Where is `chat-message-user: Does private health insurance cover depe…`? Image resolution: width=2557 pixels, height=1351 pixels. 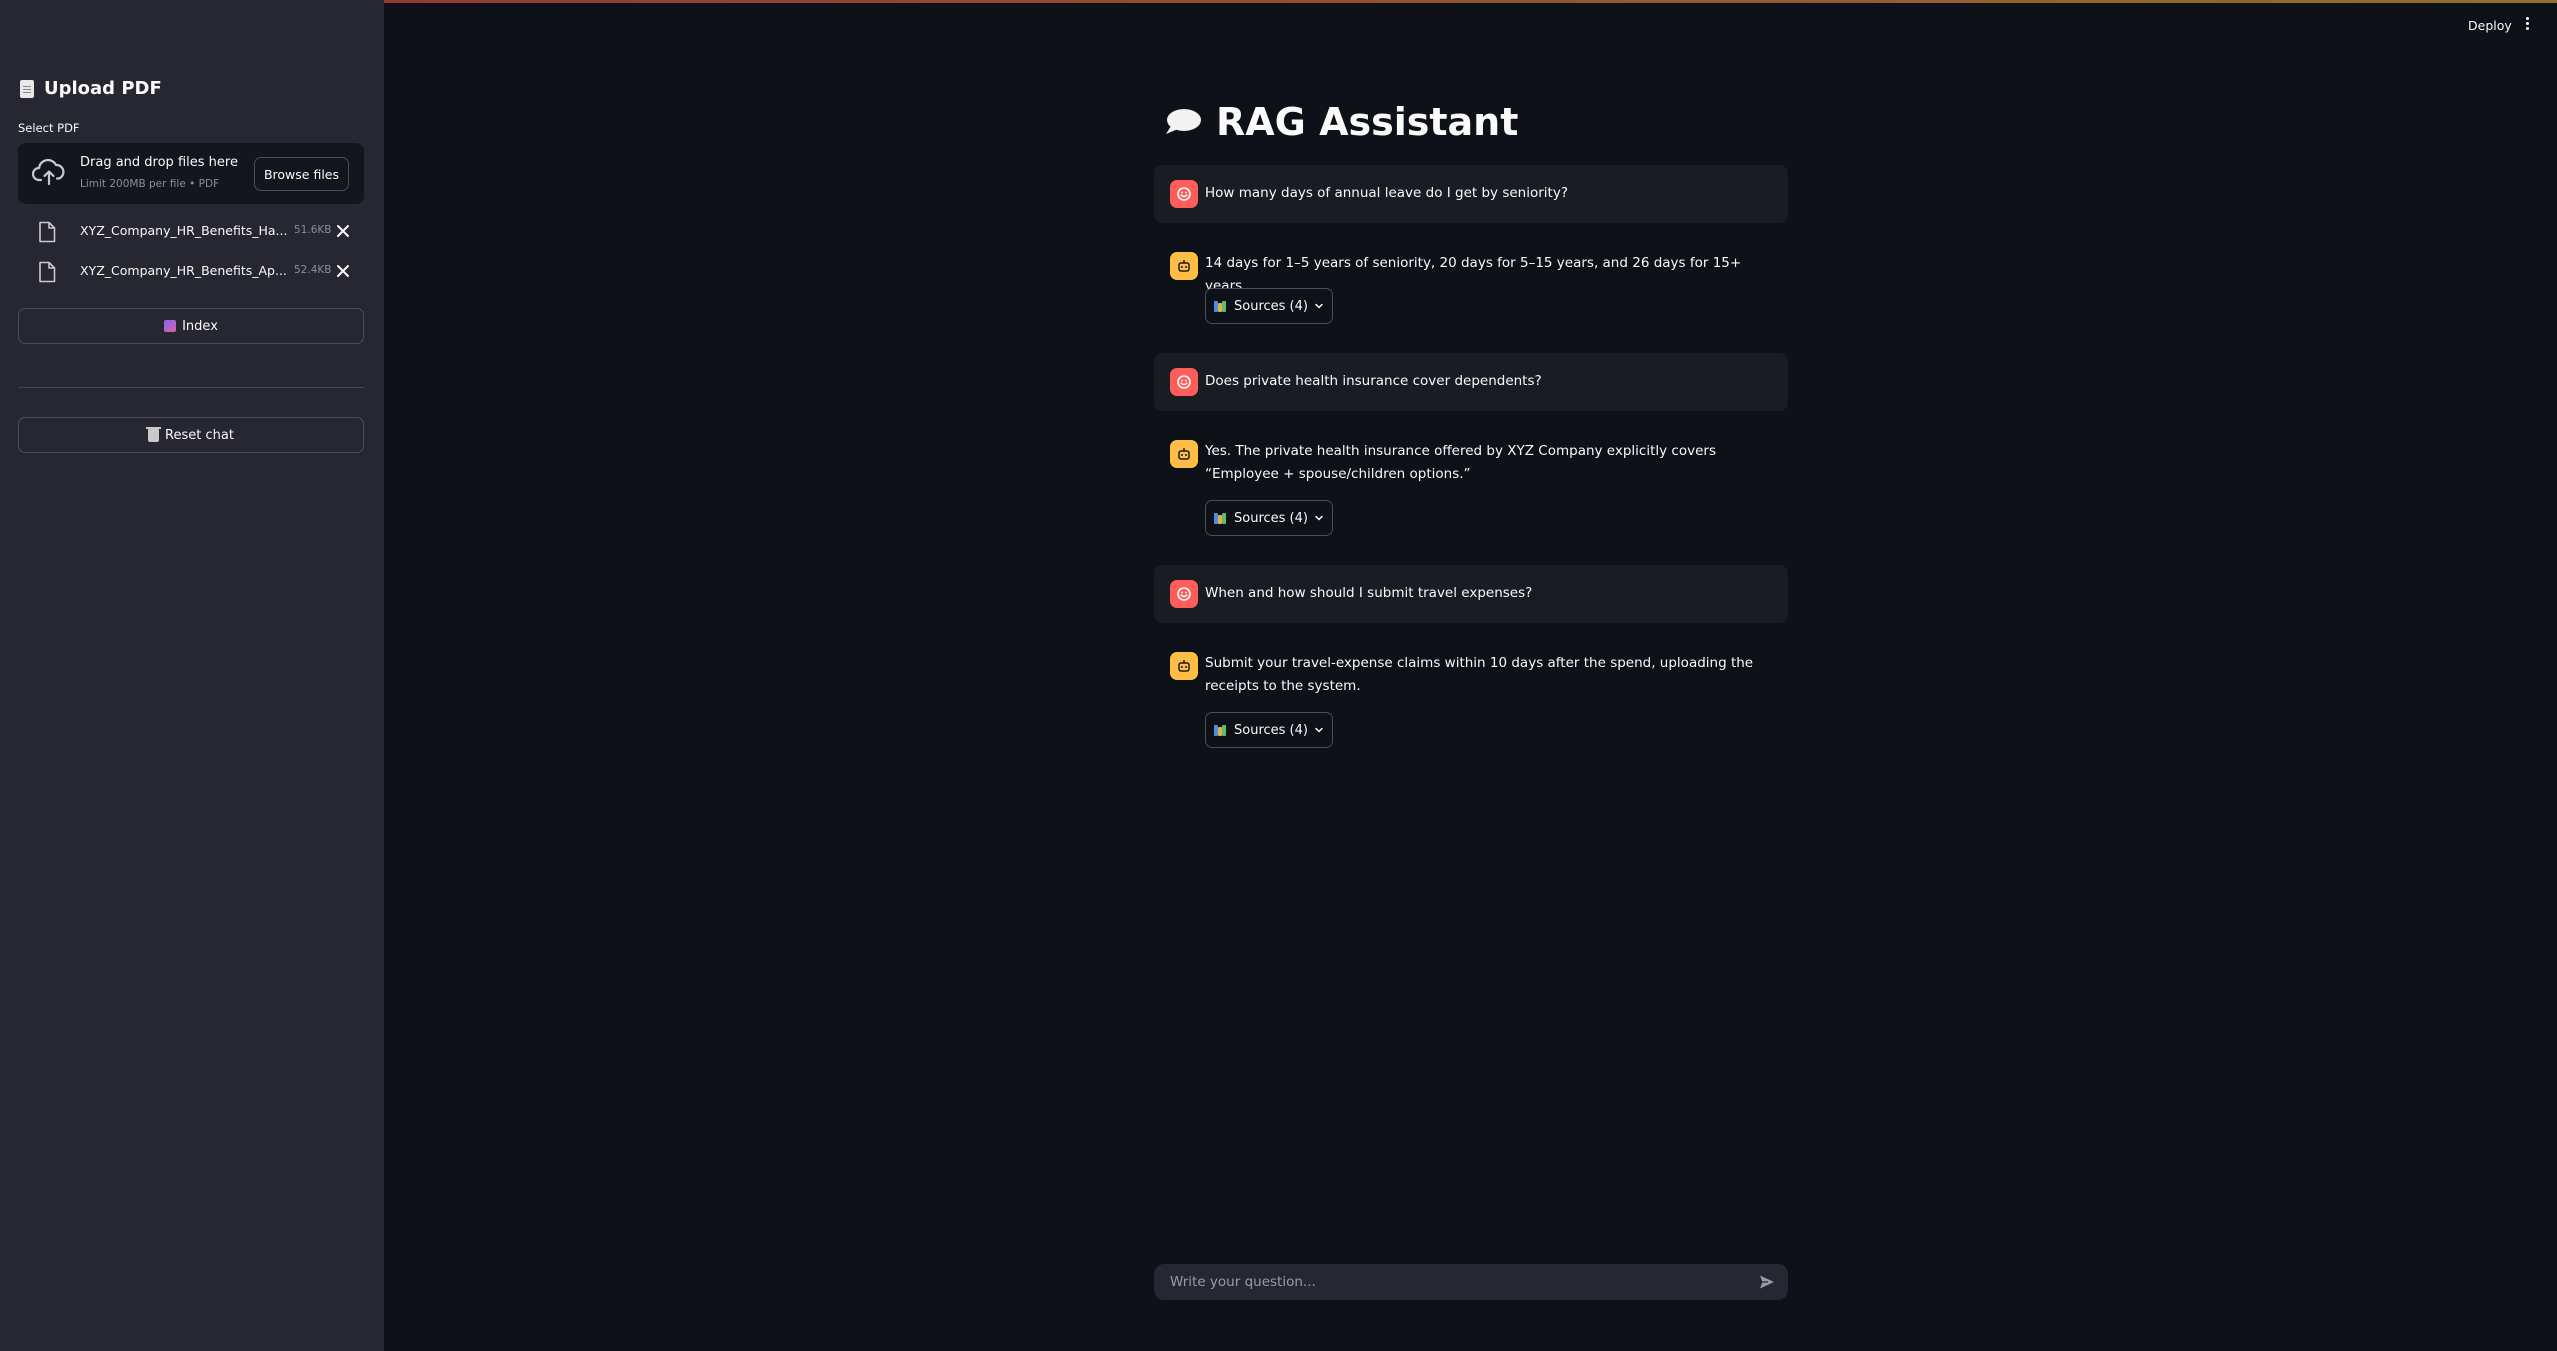
chat-message-user: Does private health insurance cover depe… is located at coordinates (1471, 382).